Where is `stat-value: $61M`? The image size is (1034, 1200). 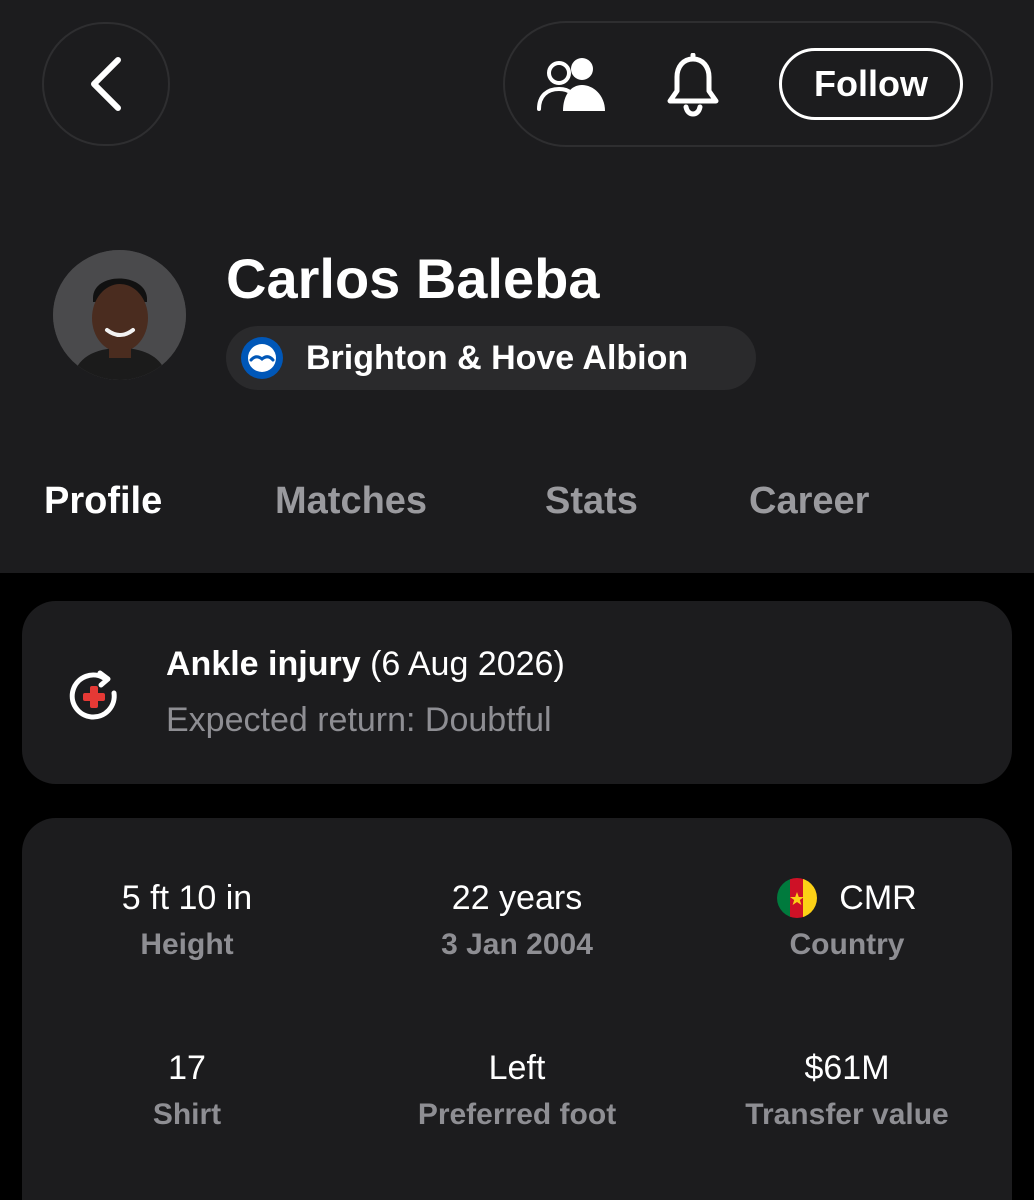
stat-value: $61M is located at coordinates (847, 1067).